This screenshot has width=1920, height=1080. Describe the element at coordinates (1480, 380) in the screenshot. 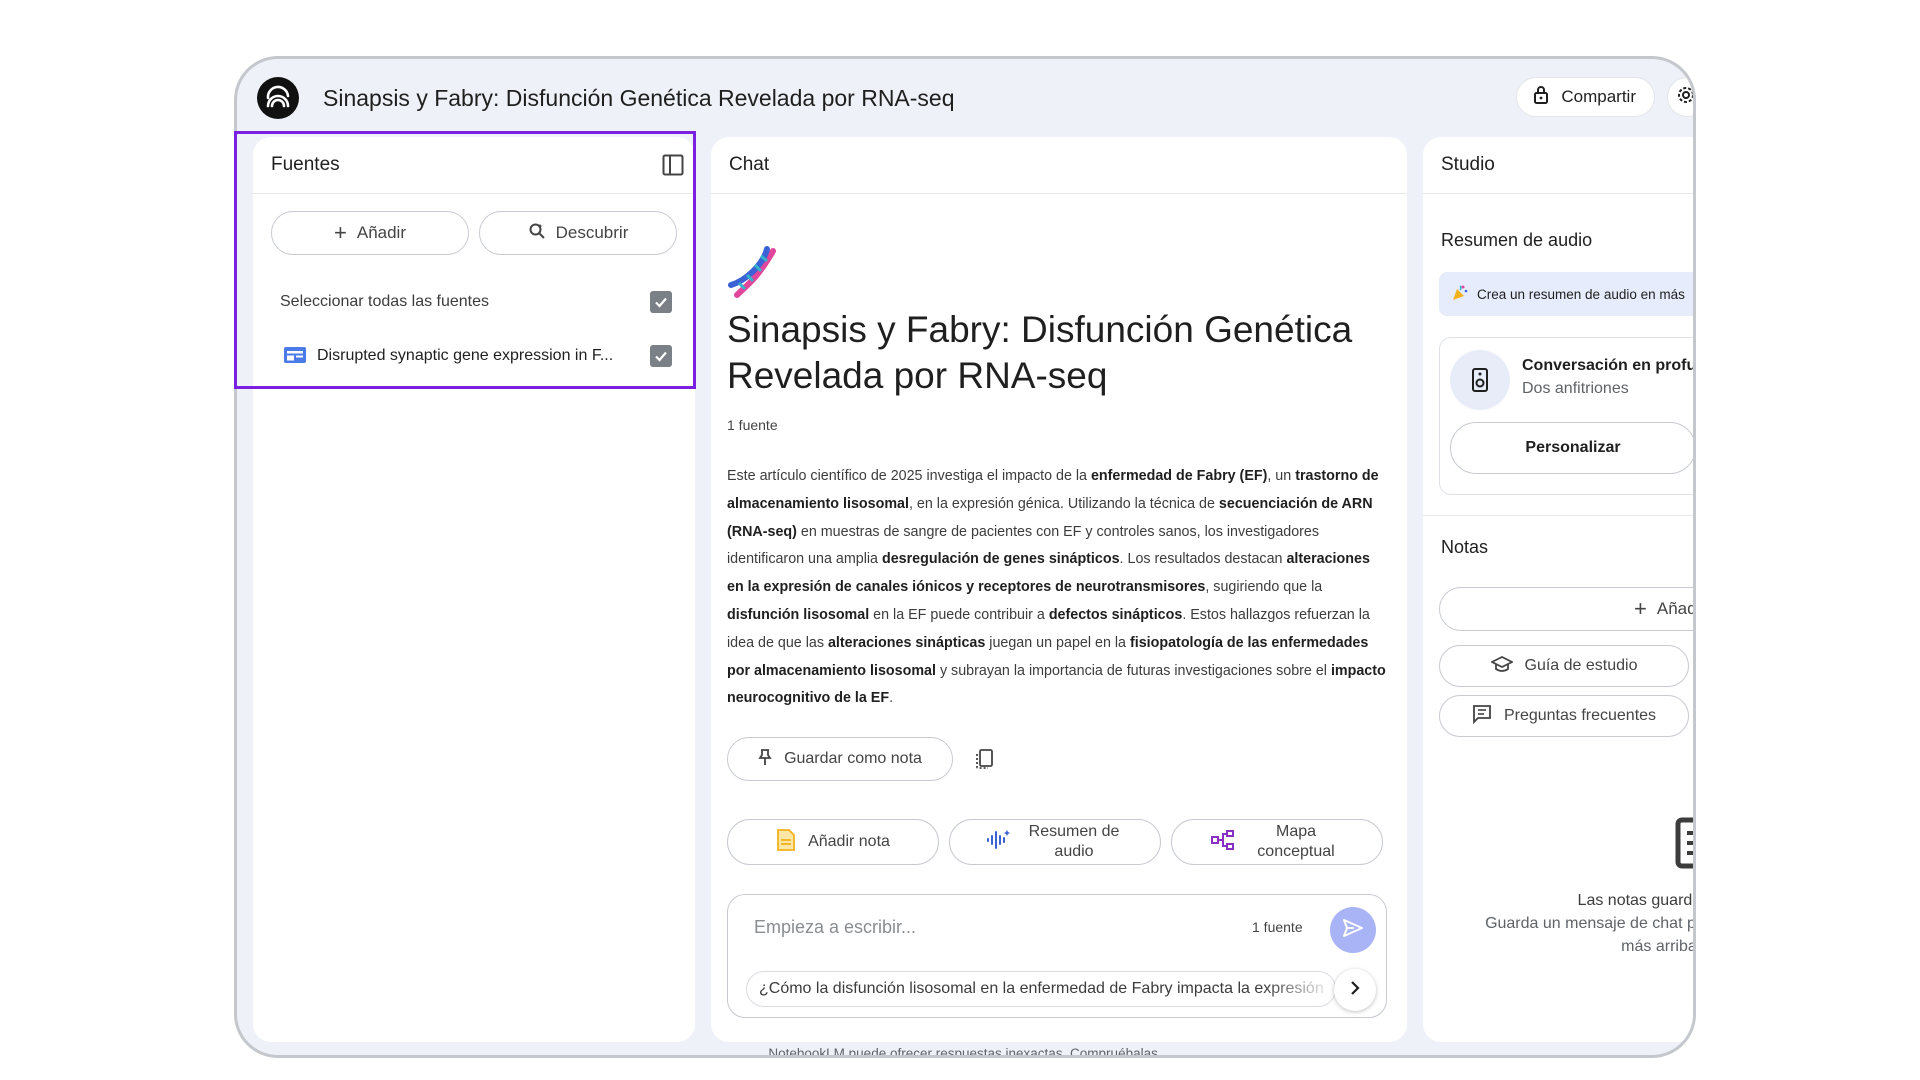

I see `speaker-icon` at that location.